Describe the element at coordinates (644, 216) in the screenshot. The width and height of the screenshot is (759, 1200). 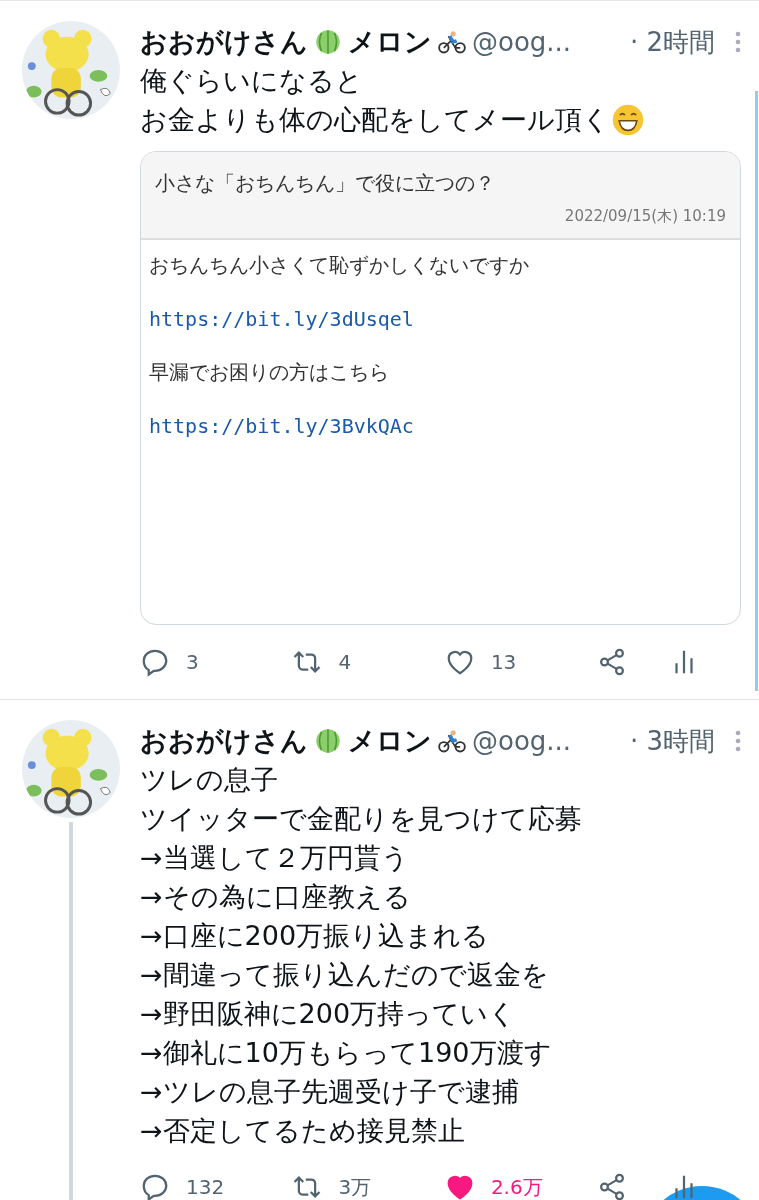
I see `card-date: 2022/09/15(木) 10:19` at that location.